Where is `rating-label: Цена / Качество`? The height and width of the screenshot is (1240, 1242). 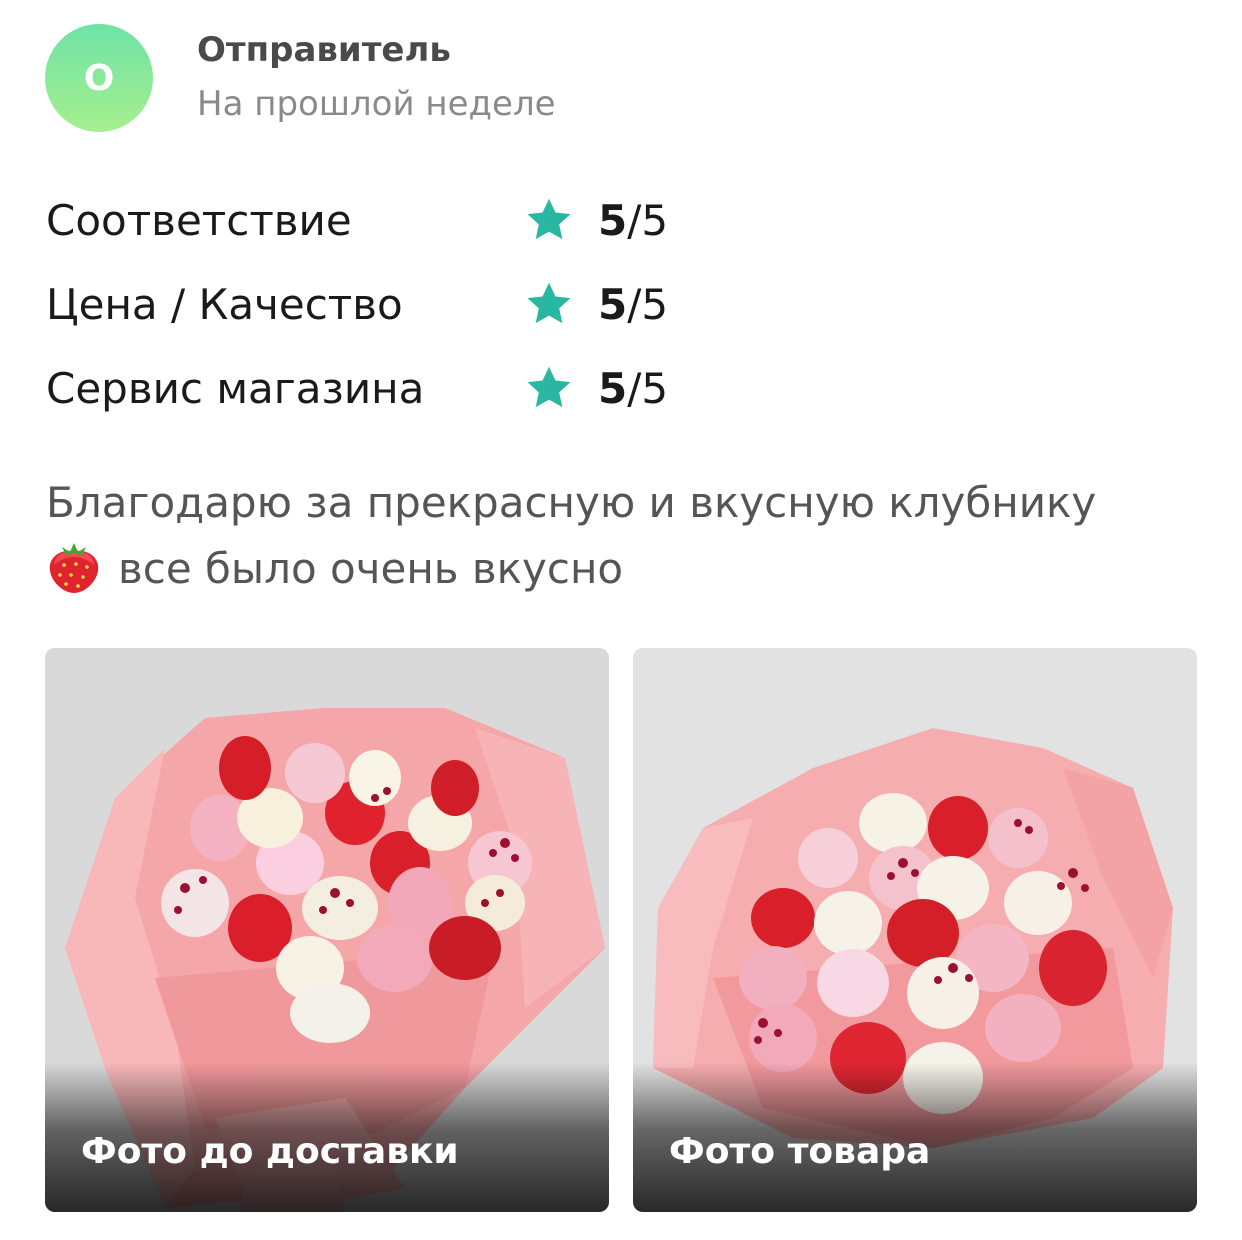 rating-label: Цена / Качество is located at coordinates (224, 304).